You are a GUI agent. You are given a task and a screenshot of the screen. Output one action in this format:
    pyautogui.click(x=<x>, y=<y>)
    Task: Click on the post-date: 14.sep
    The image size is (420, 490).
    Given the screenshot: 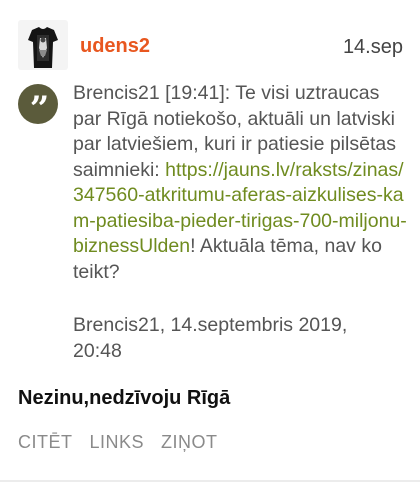 What is the action you would take?
    pyautogui.click(x=372, y=47)
    